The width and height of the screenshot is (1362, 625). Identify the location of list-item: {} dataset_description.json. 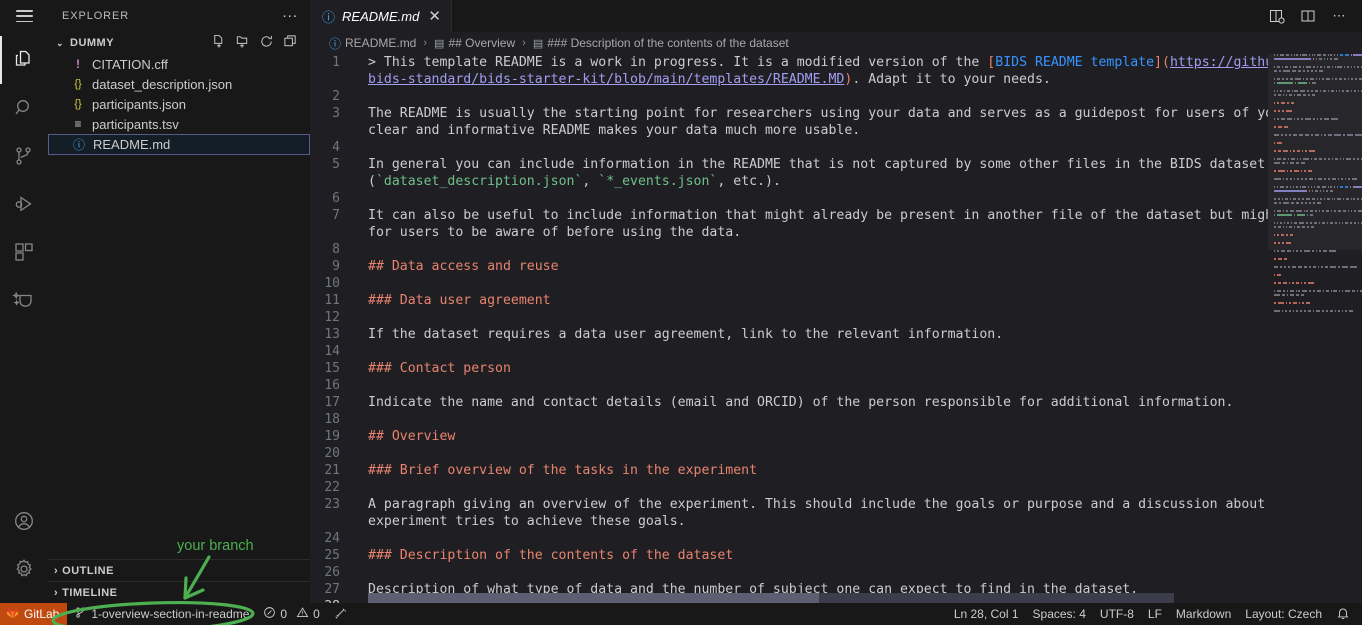
(179, 84).